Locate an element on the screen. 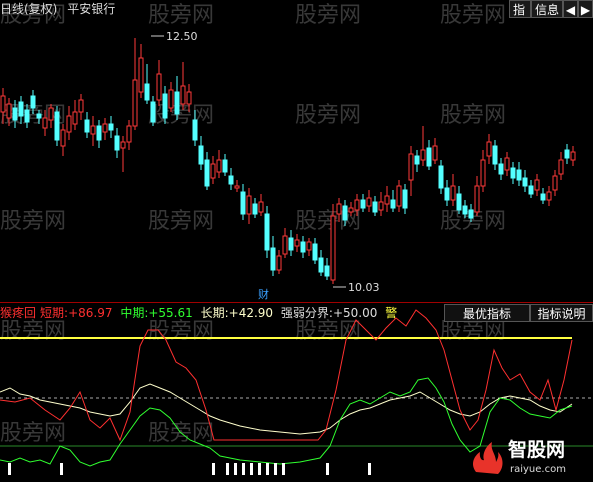 Image resolution: width=593 pixels, height=482 pixels. site-logo: 智股网 raiyue.com is located at coordinates (530, 453).